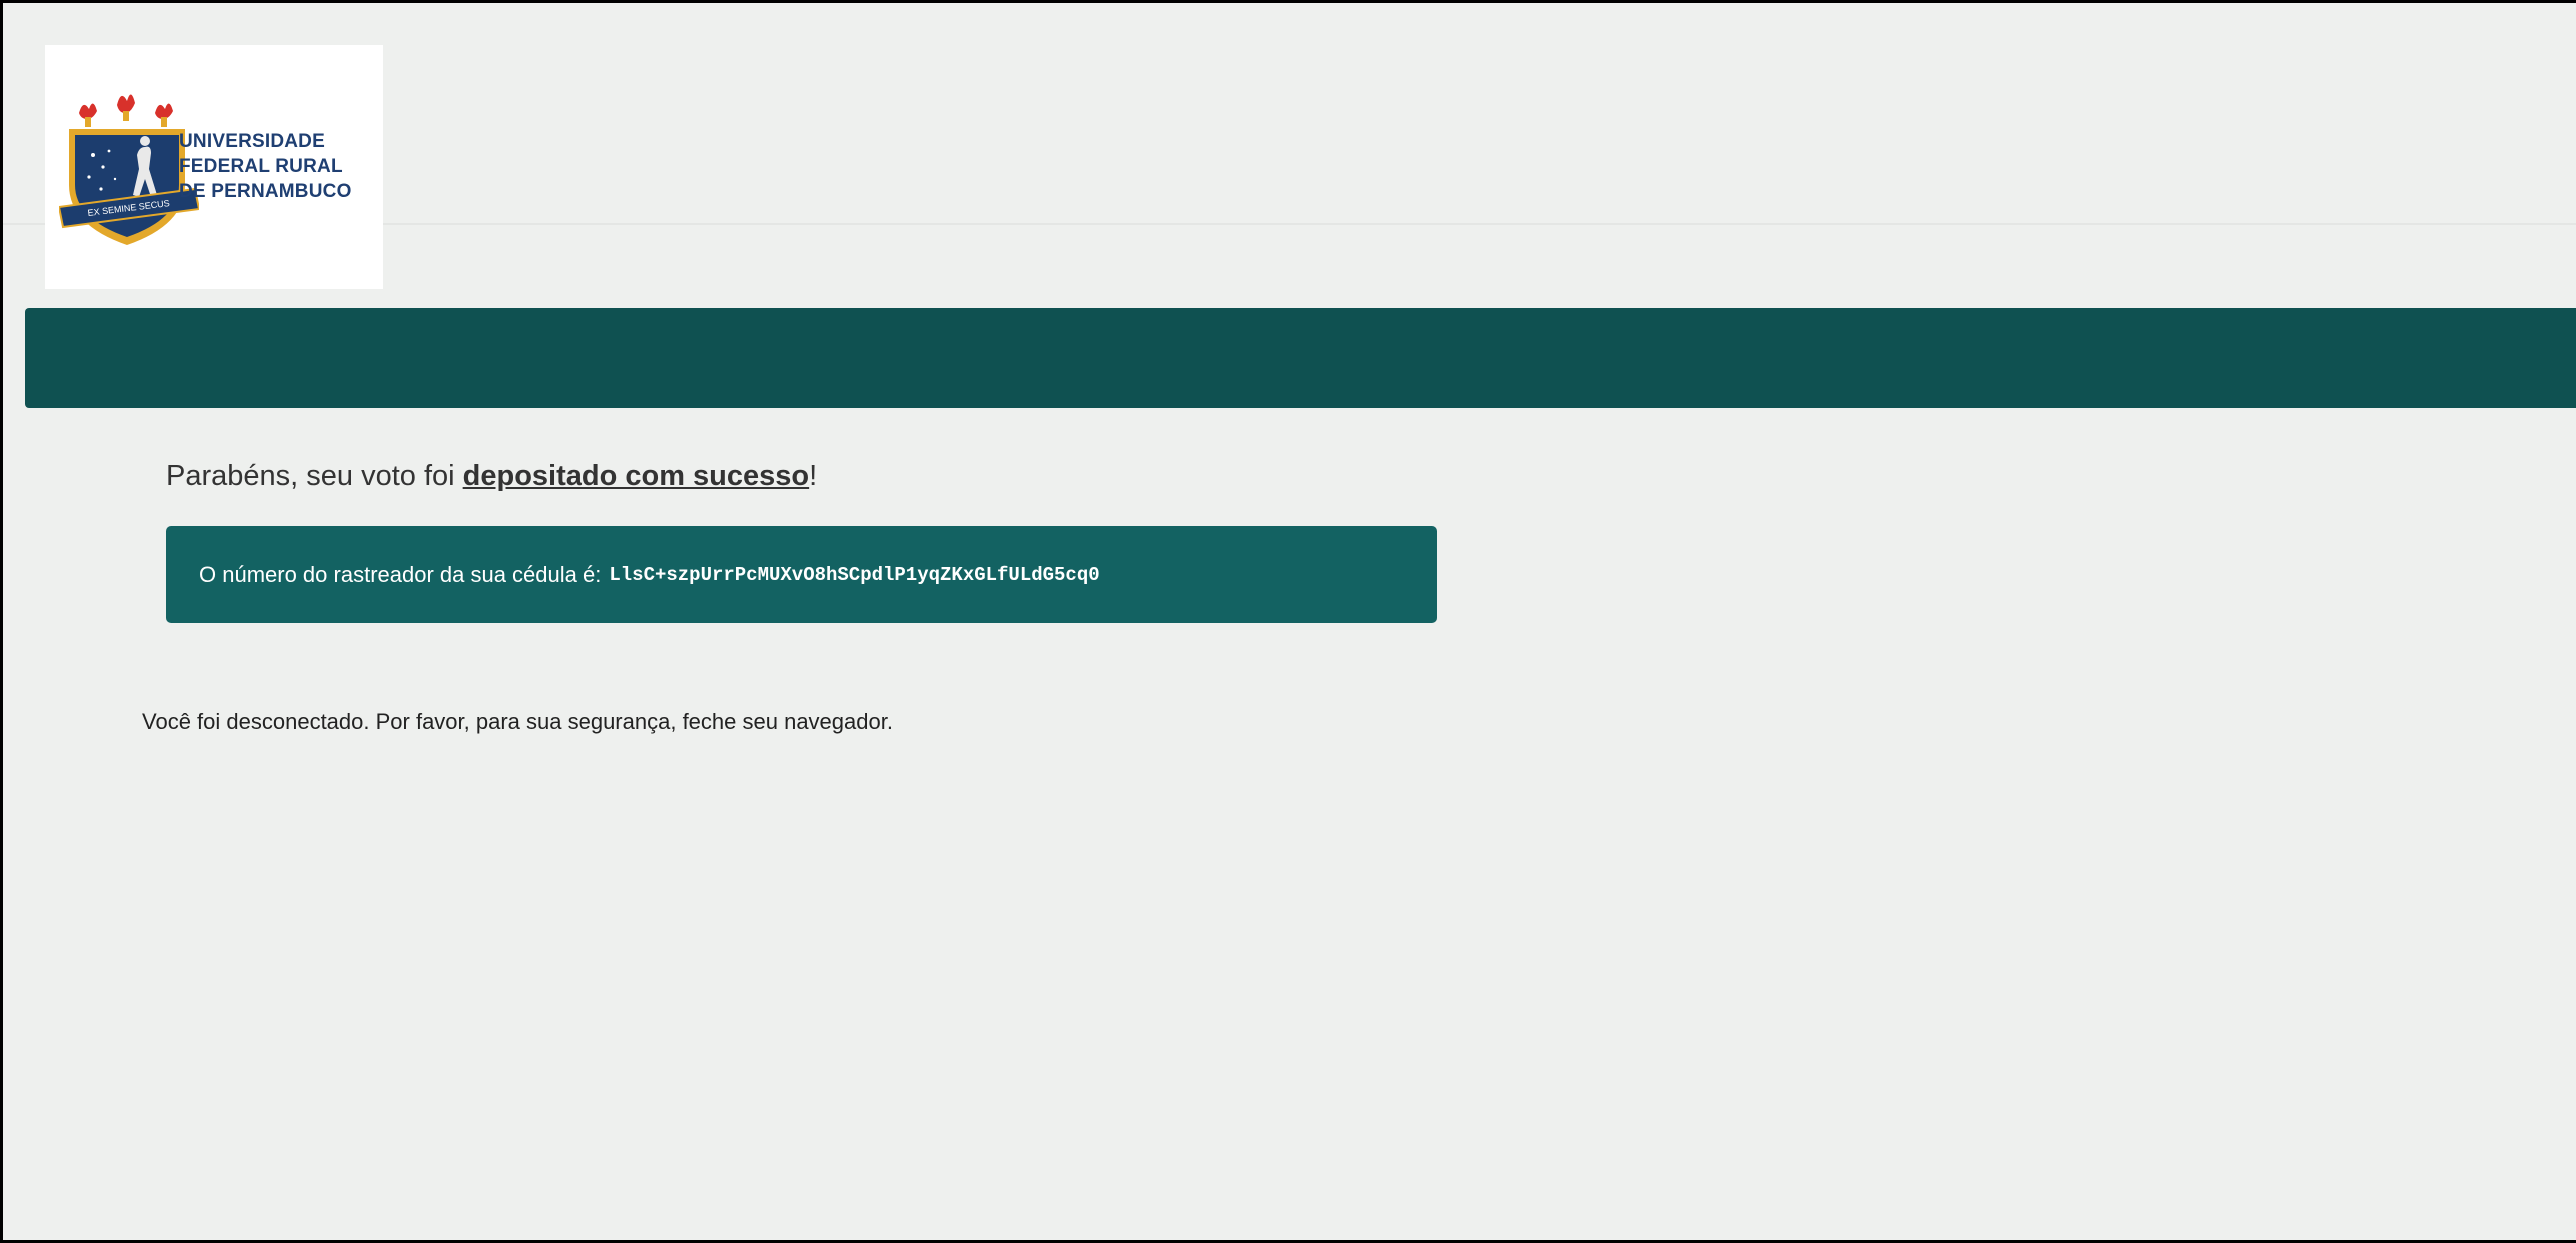 Image resolution: width=2576 pixels, height=1243 pixels. Describe the element at coordinates (265, 191) in the screenshot. I see `university-name-line: DE PERNAMBUCO` at that location.